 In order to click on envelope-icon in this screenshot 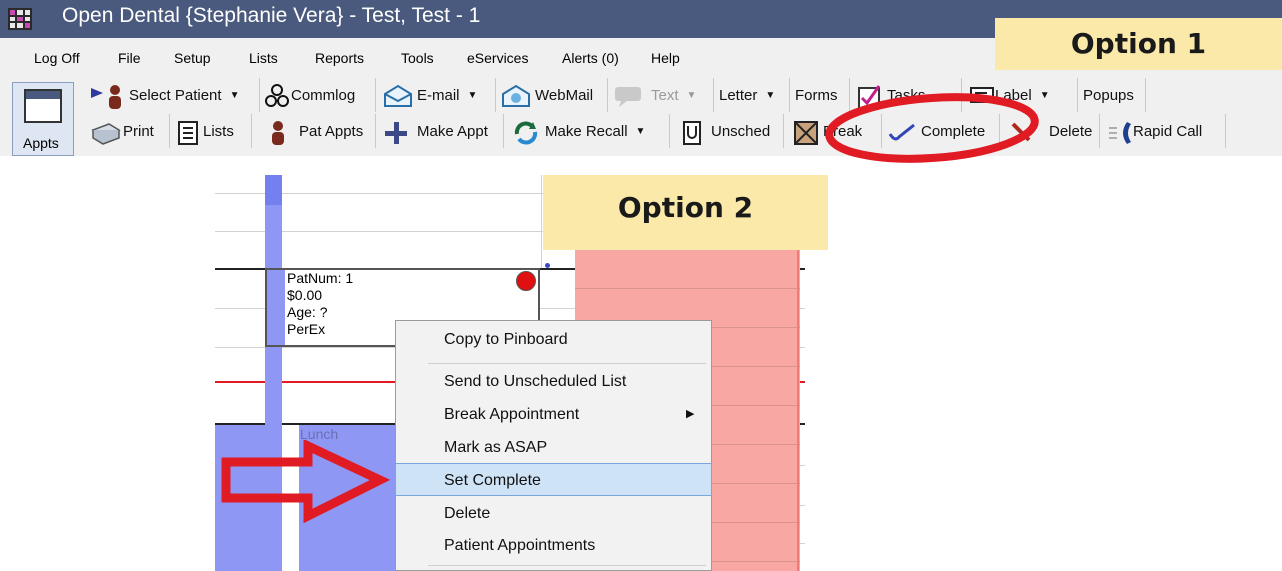, I will do `click(397, 95)`.